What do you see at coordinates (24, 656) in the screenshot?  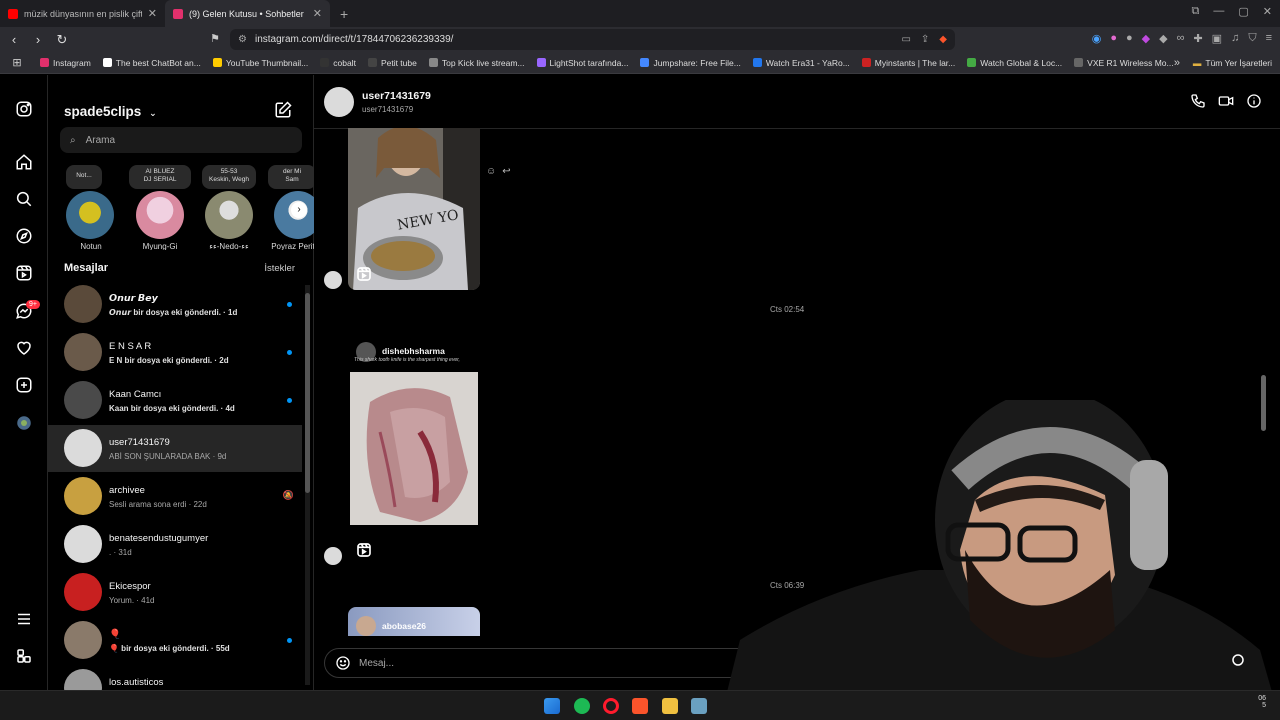 I see `threads-icon` at bounding box center [24, 656].